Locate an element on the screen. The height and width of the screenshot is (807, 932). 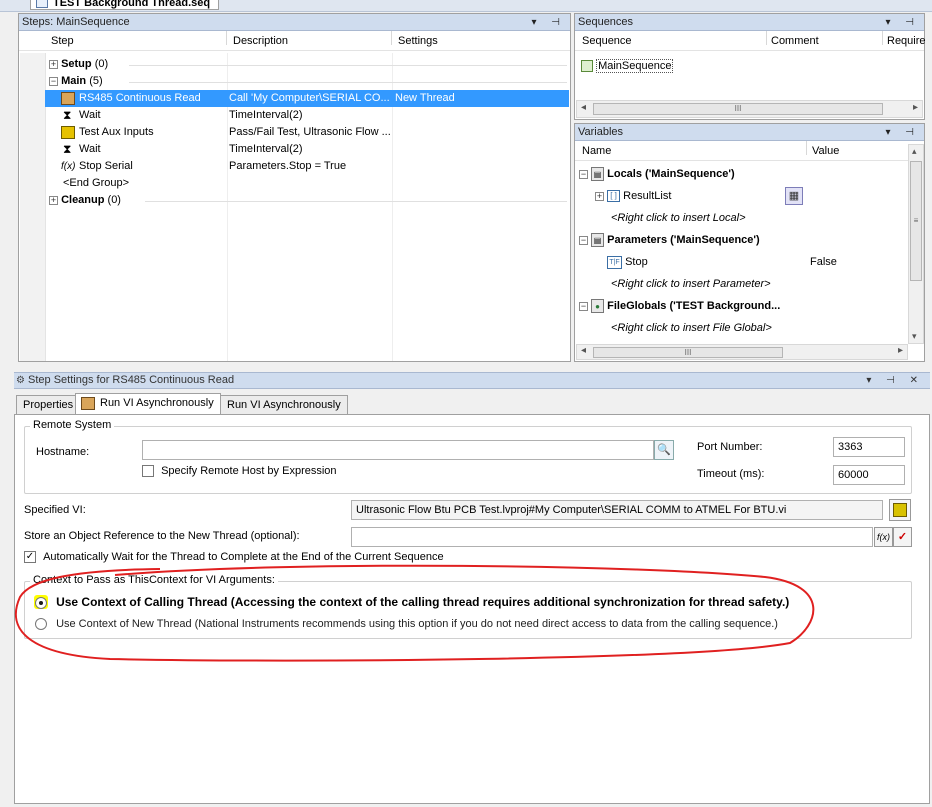
column-value: Value is located at coordinates (825, 151).